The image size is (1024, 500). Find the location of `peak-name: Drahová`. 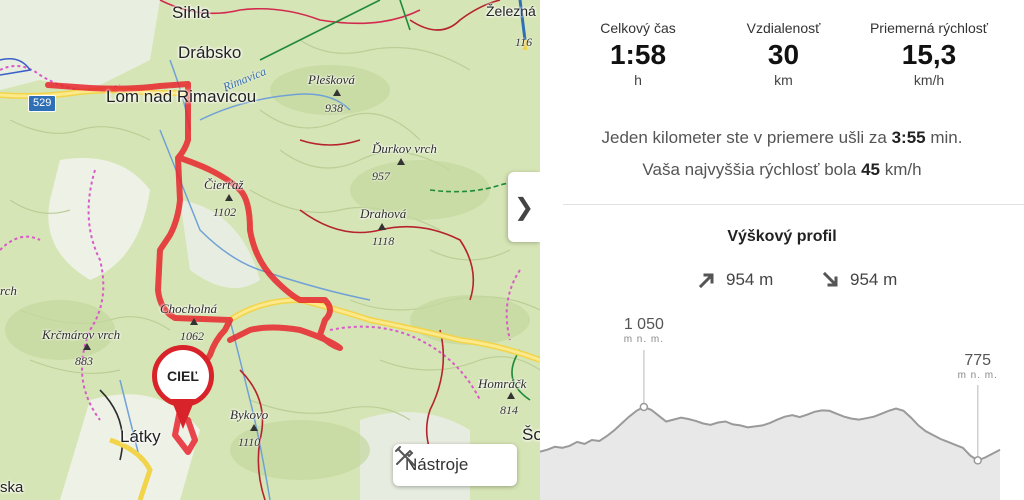

peak-name: Drahová is located at coordinates (383, 213).